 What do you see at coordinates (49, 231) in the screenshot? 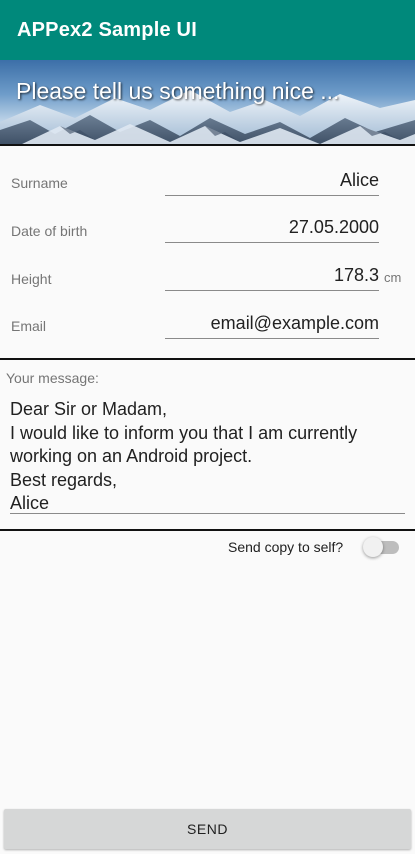
I see `date-of-birth-label: Date of birth` at bounding box center [49, 231].